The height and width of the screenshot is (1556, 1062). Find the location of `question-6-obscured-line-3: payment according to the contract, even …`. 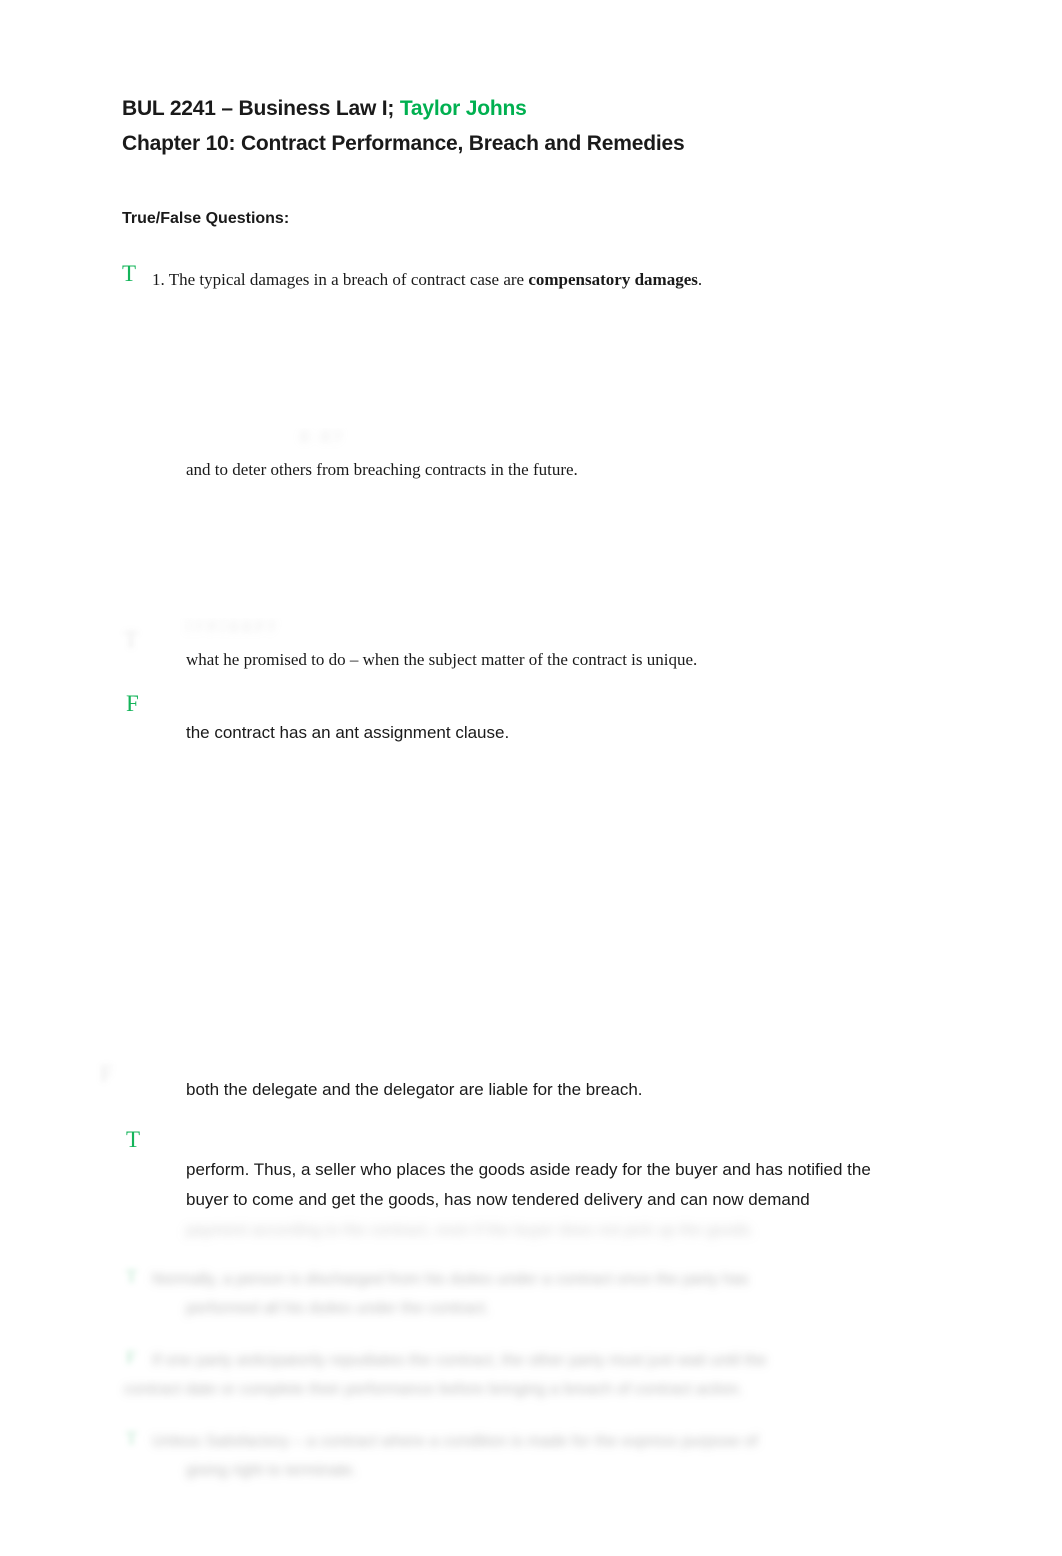

question-6-obscured-line-3: payment according to the contract, even … is located at coordinates (470, 1230).